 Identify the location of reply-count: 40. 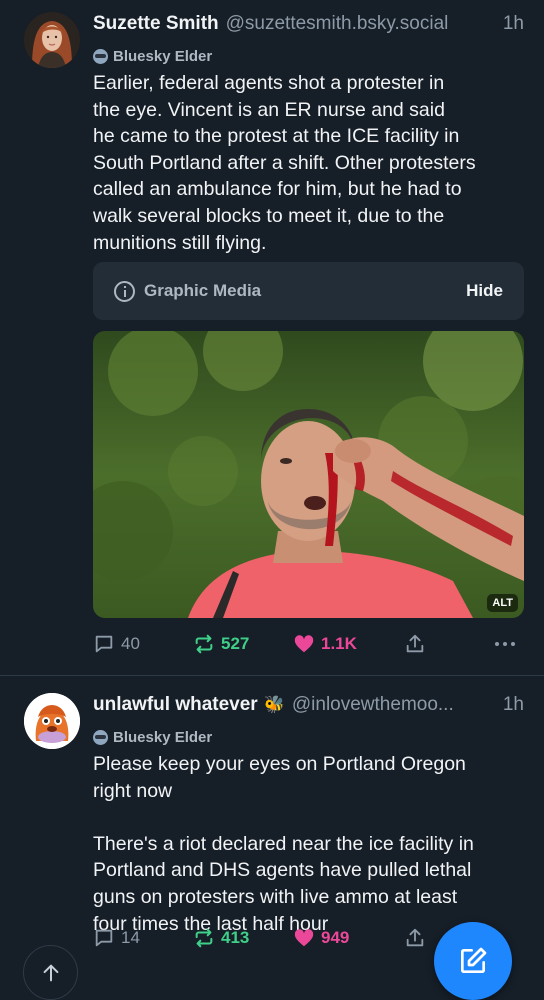
(130, 643).